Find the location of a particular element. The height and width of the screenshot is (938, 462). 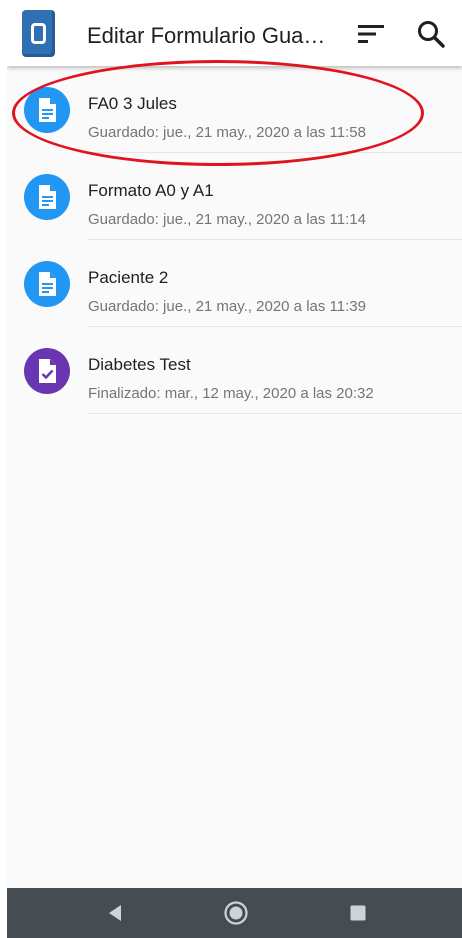

home-circle-icon is located at coordinates (236, 913).